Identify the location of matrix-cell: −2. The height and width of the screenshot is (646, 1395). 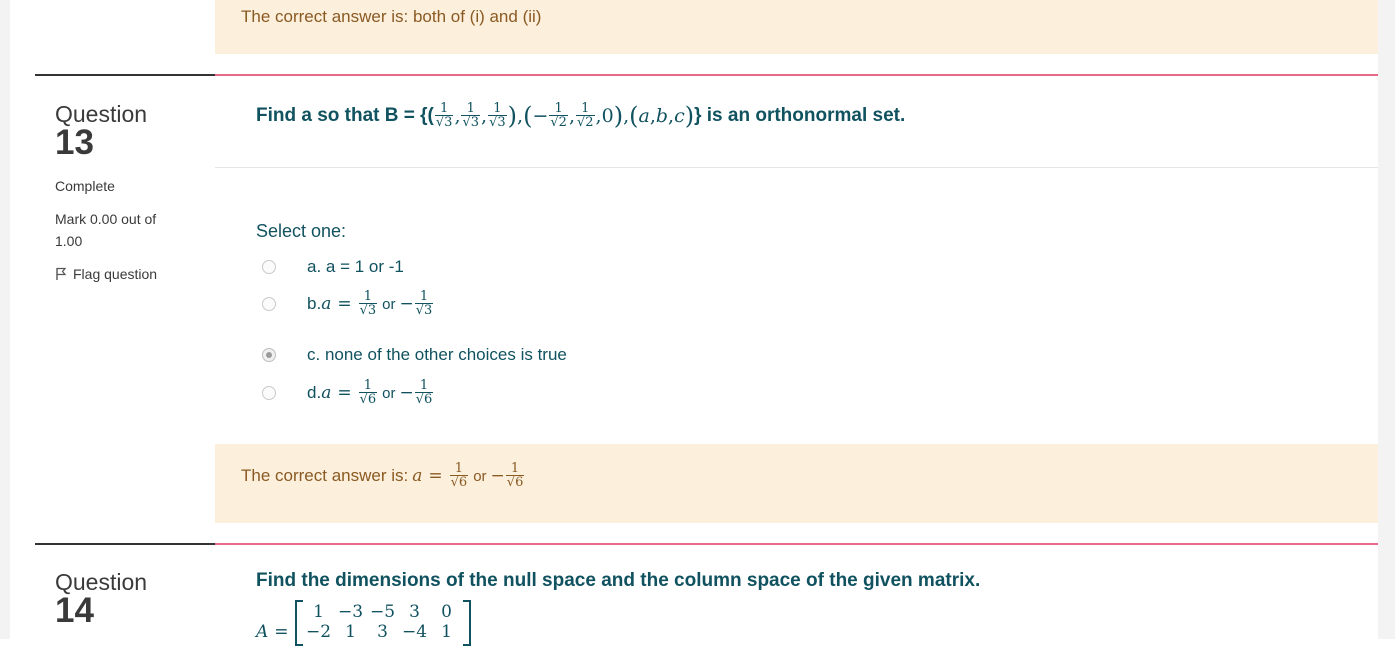
(319, 632).